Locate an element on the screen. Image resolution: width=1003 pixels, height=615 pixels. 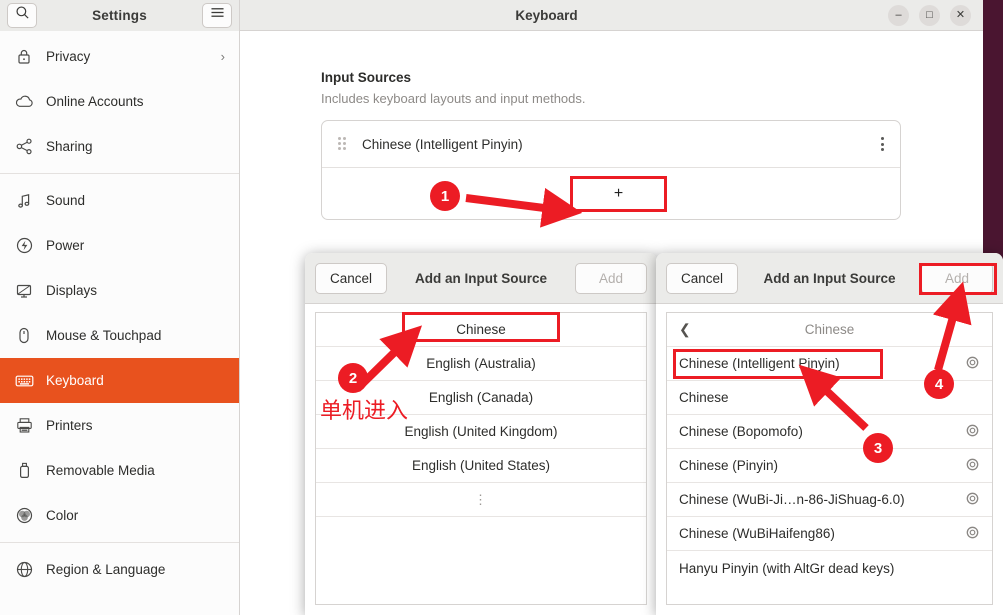
list-item-label: English (United States) is located at coordinates (481, 465).